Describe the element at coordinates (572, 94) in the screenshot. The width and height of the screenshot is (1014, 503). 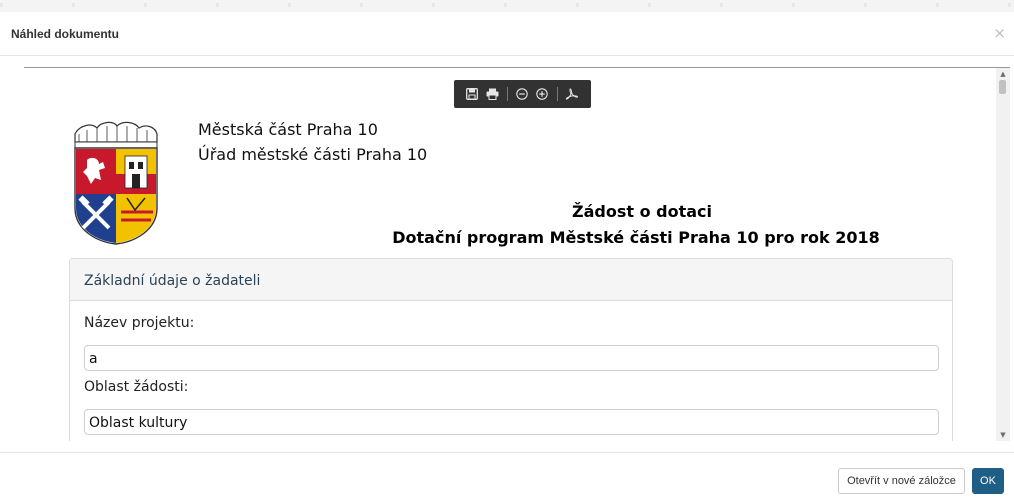
I see `acrobat-icon` at that location.